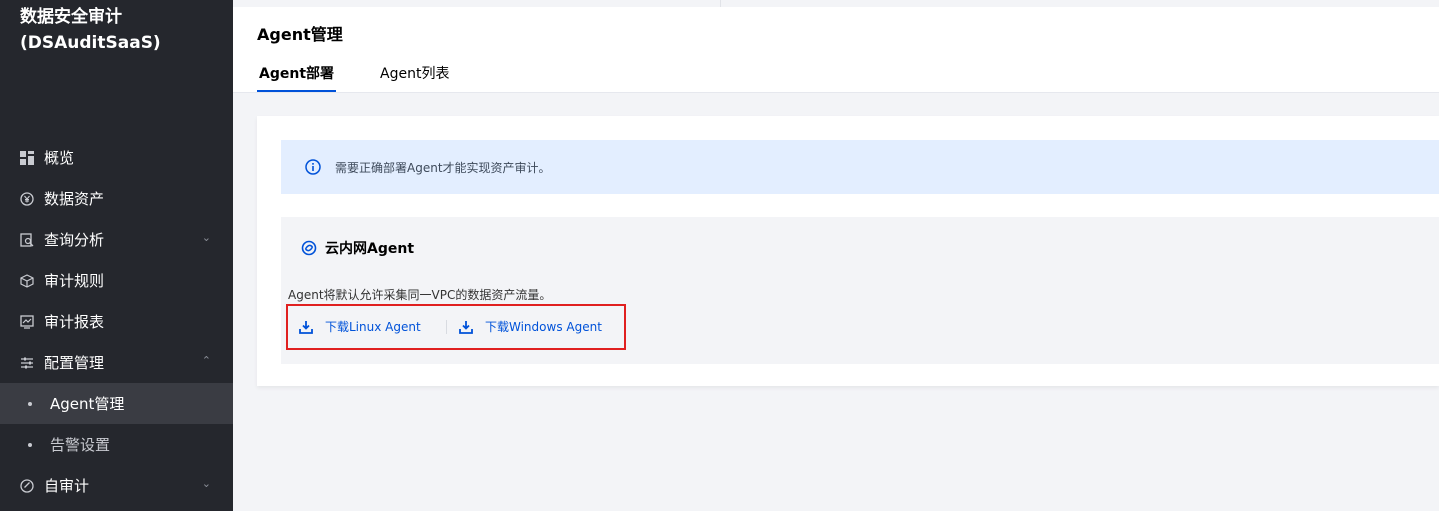 The height and width of the screenshot is (511, 1439). I want to click on cloud-network-icon, so click(309, 248).